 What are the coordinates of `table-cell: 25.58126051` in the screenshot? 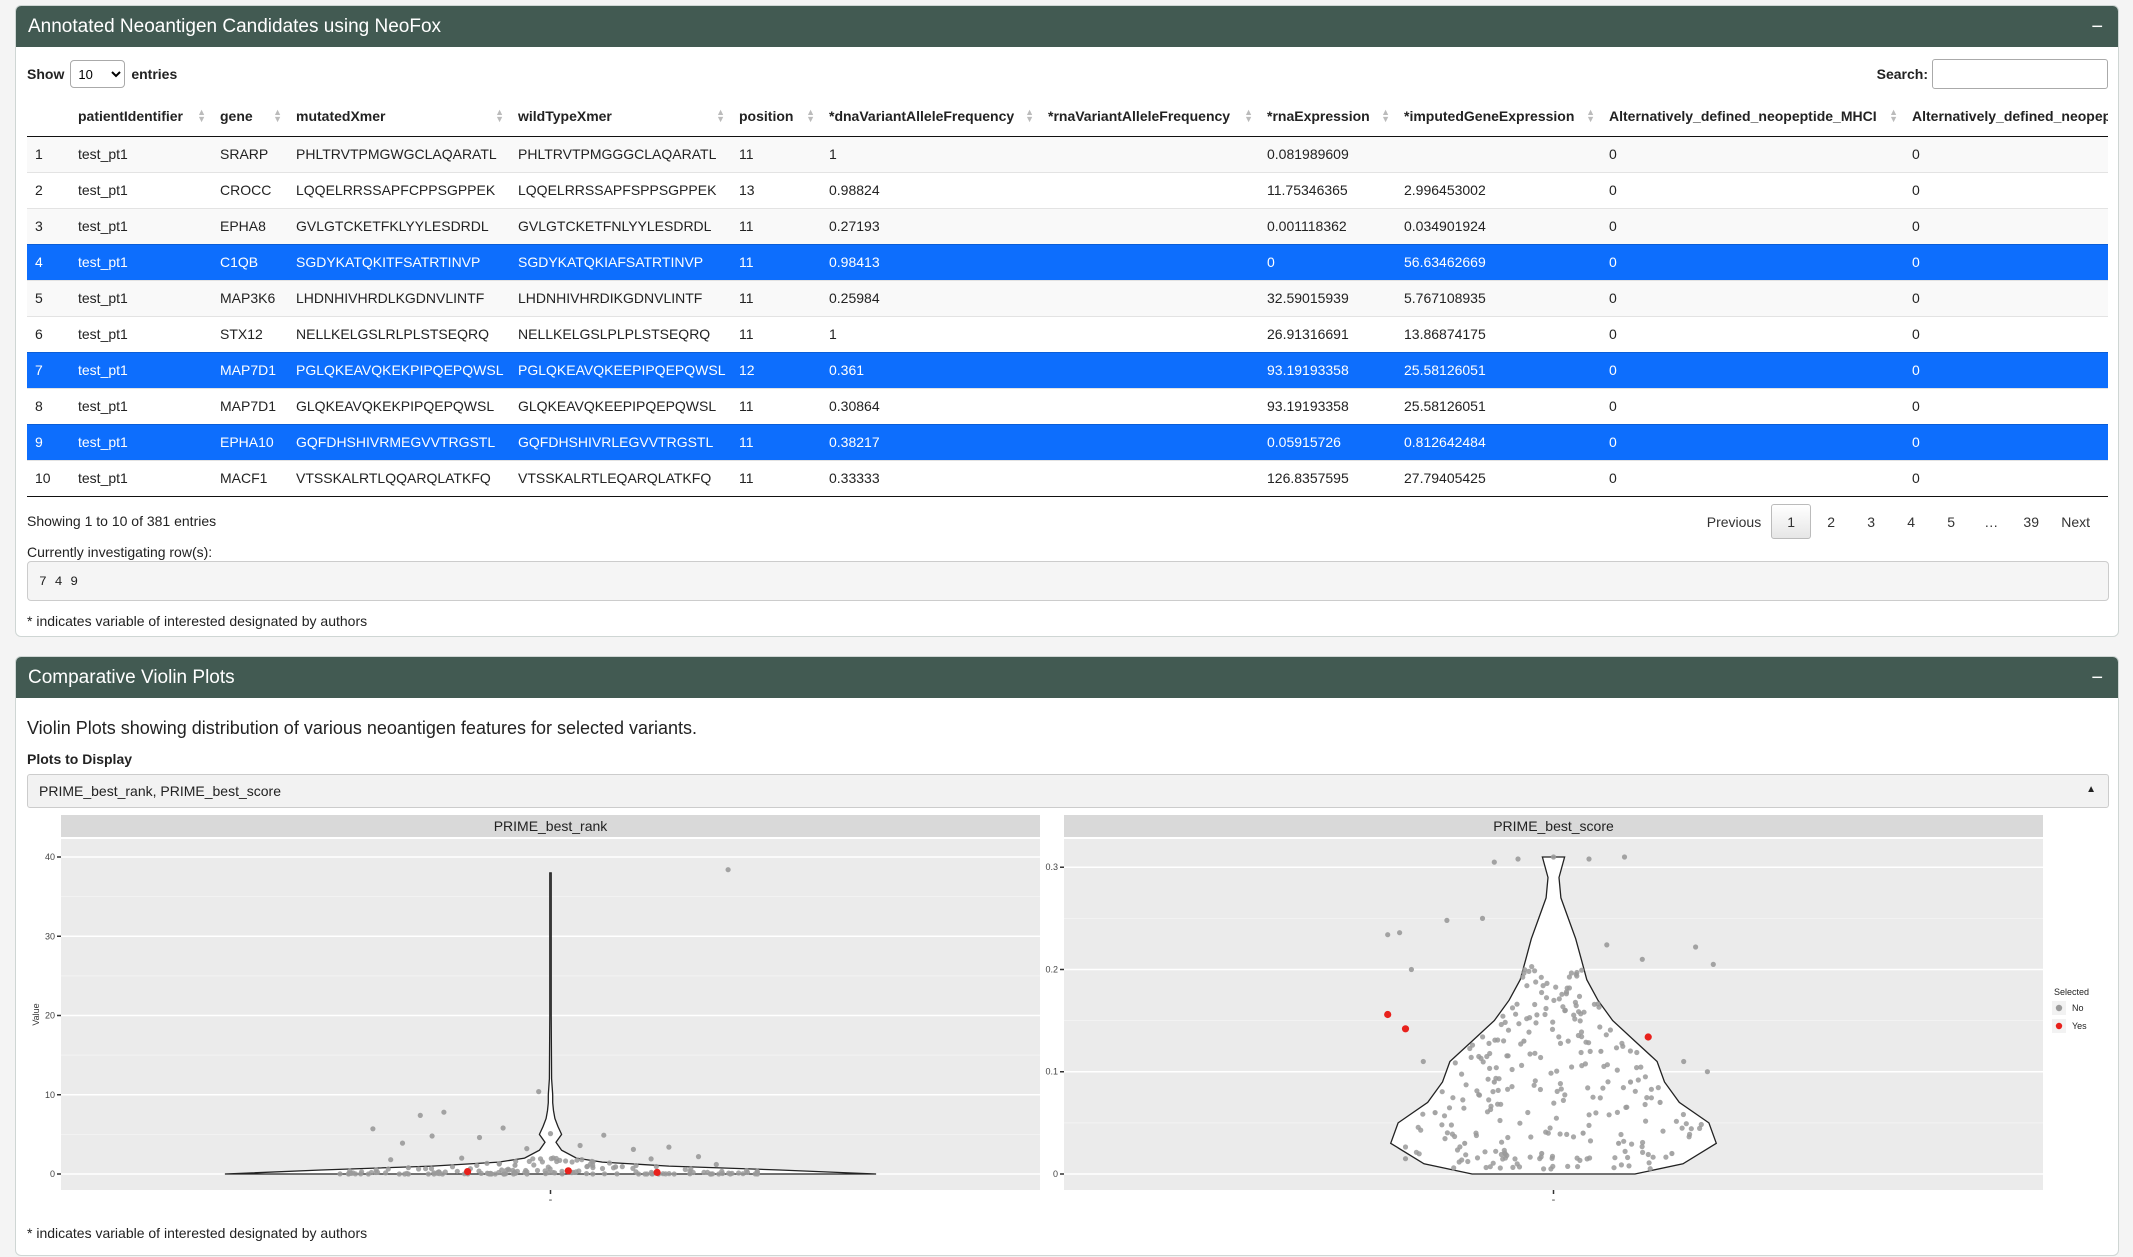 It's located at (1498, 369).